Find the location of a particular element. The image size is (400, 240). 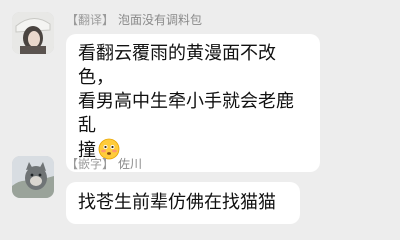

sender-name: 泡面没有调料包 is located at coordinates (160, 20).